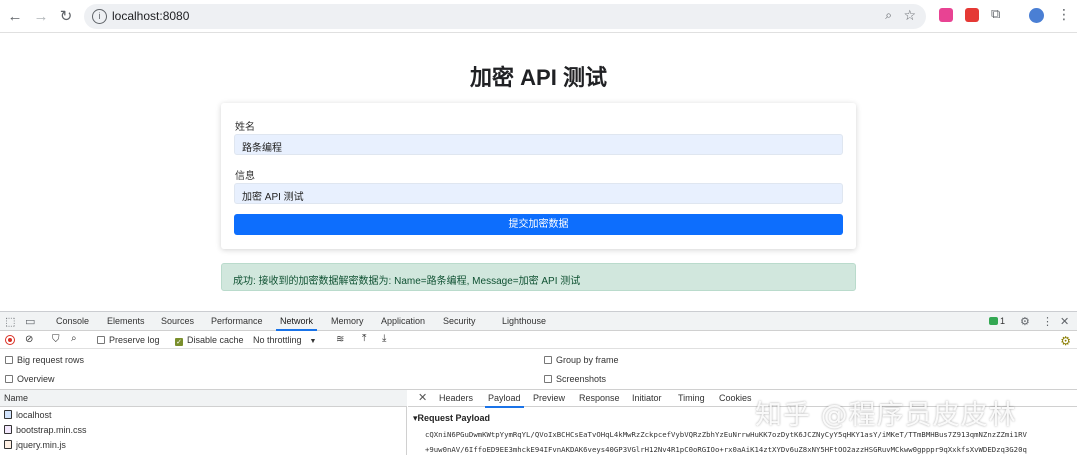 This screenshot has width=1077, height=455. I want to click on tab-preview: Preview, so click(549, 398).